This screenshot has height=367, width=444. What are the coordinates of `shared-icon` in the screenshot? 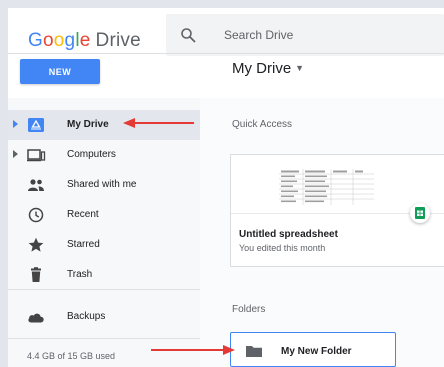 It's located at (36, 185).